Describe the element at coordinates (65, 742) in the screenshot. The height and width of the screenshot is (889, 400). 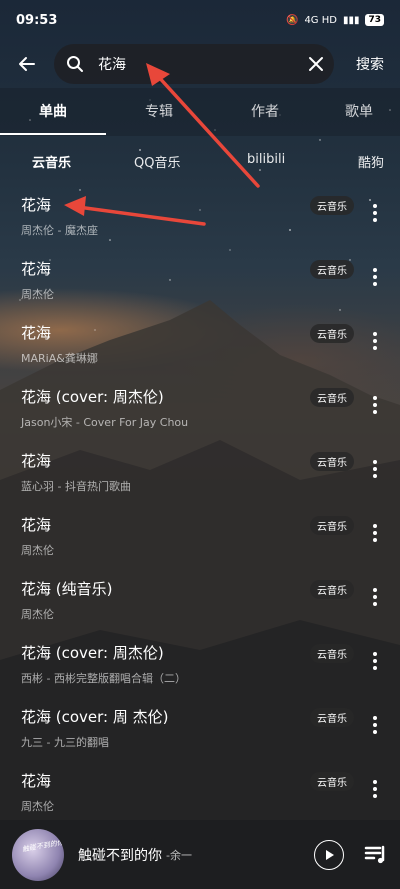
I see `song-subtitle: 九三 - 九三的翻唱` at that location.